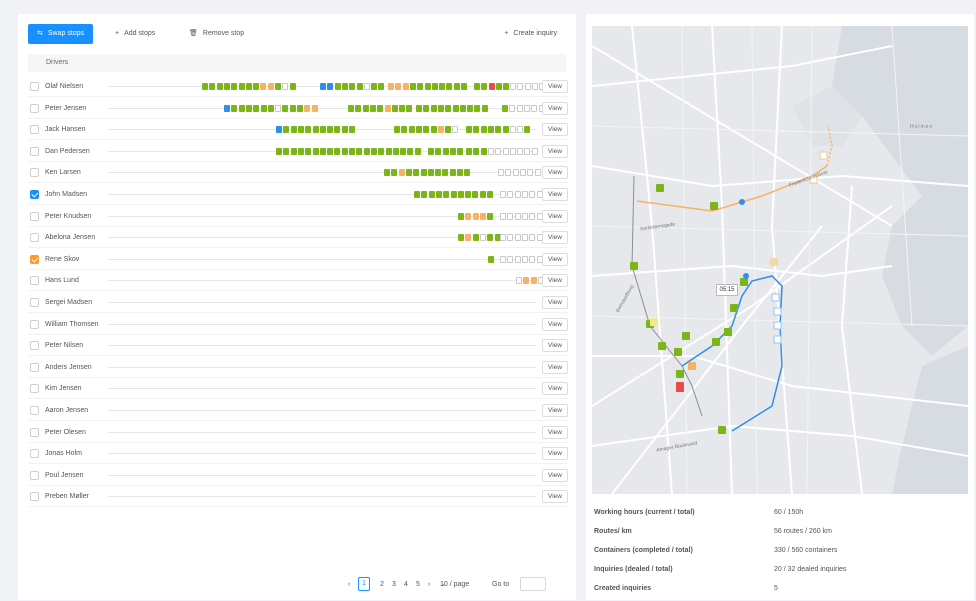 This screenshot has width=976, height=601. I want to click on remove-stop-button: 🗑 Remove stop, so click(217, 34).